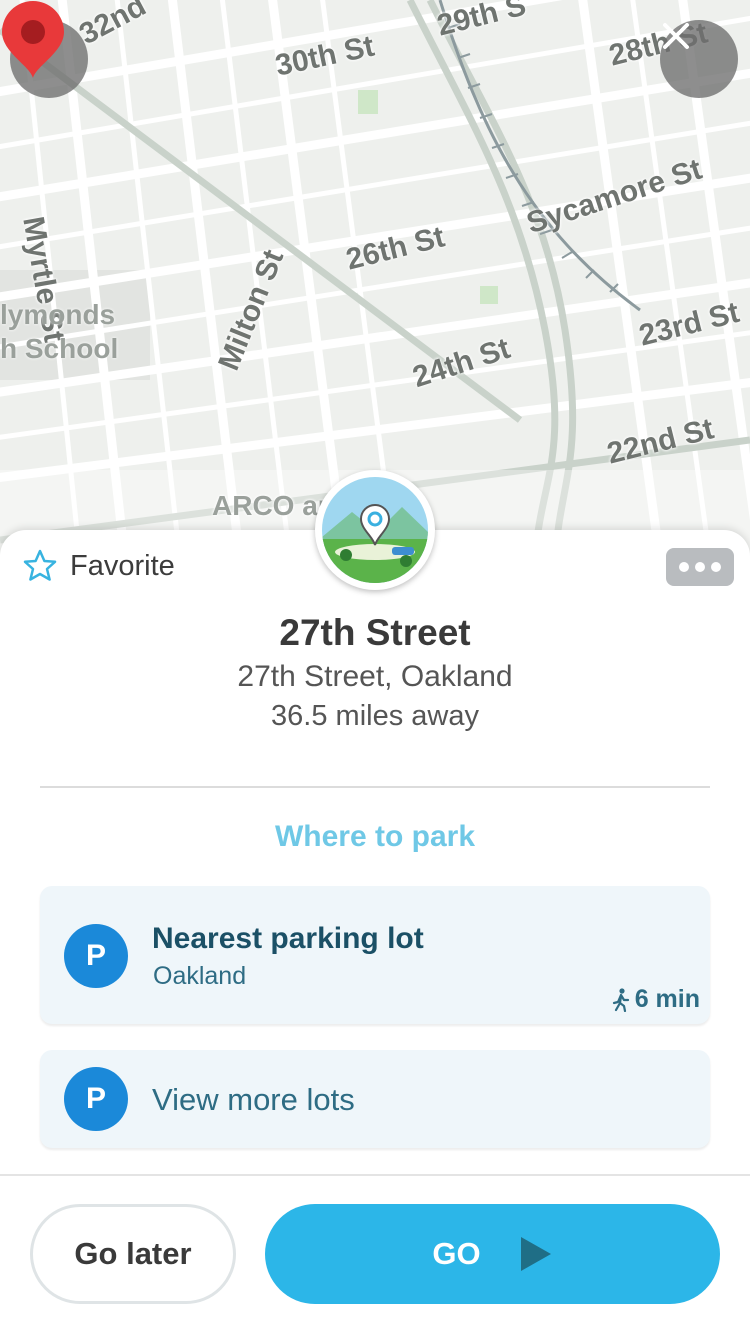 This screenshot has width=750, height=1334. What do you see at coordinates (33, 40) in the screenshot?
I see `destination-pin-icon` at bounding box center [33, 40].